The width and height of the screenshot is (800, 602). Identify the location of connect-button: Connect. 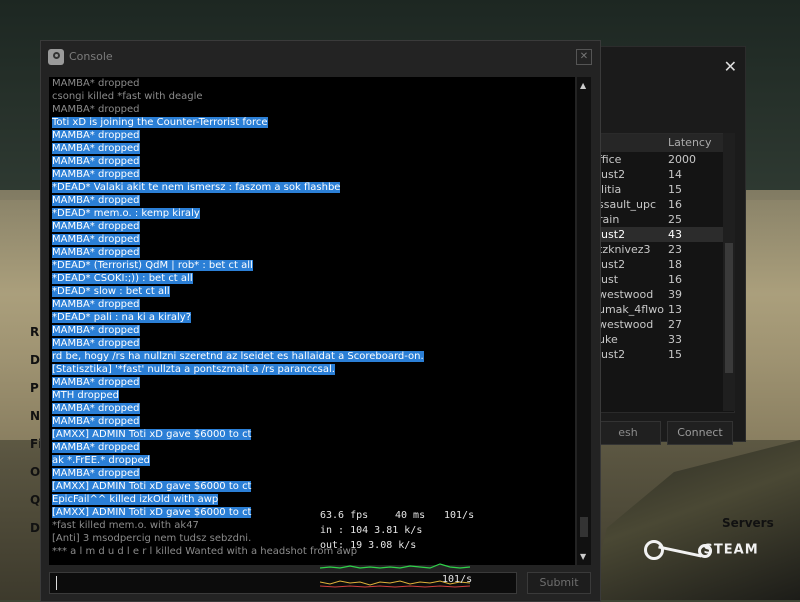
(700, 433).